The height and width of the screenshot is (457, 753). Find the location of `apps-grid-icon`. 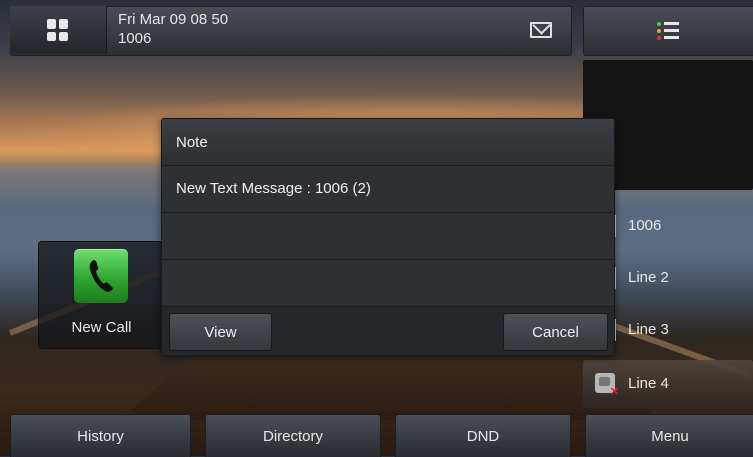

apps-grid-icon is located at coordinates (58, 30).